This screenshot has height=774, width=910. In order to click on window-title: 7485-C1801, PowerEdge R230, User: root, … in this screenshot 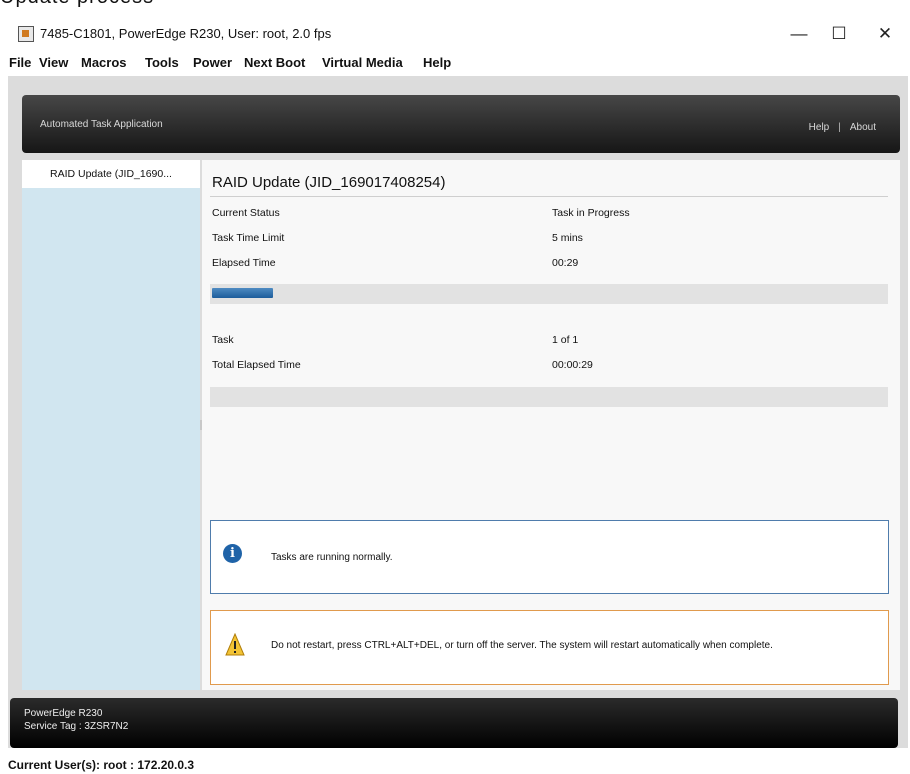, I will do `click(186, 33)`.